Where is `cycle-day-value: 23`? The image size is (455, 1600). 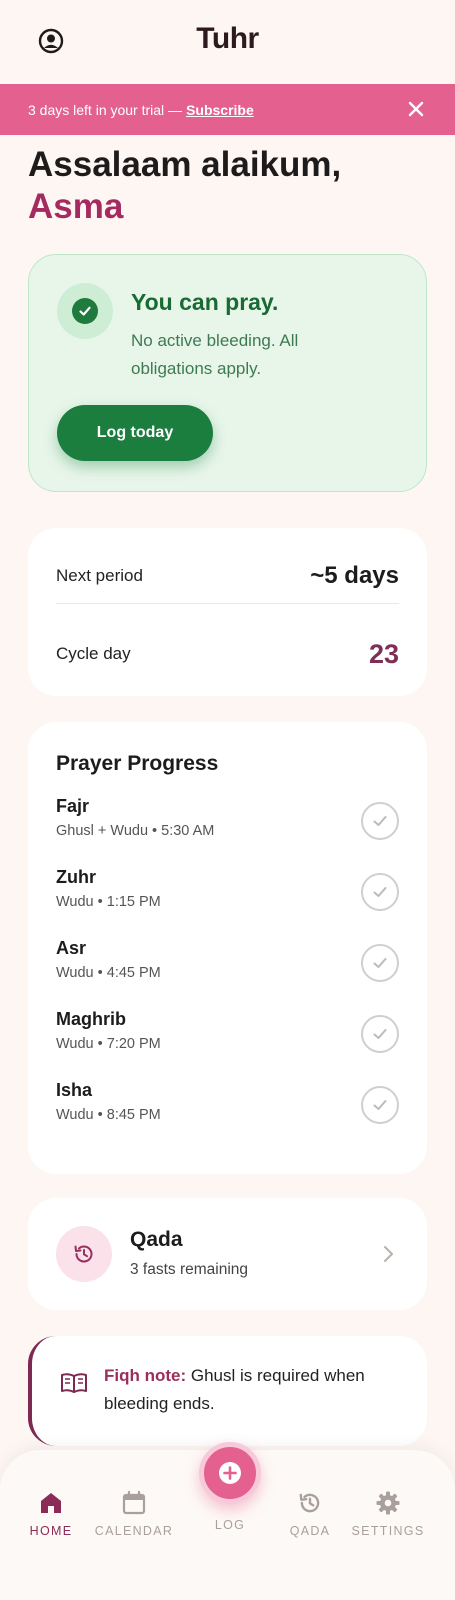
cycle-day-value: 23 is located at coordinates (383, 653).